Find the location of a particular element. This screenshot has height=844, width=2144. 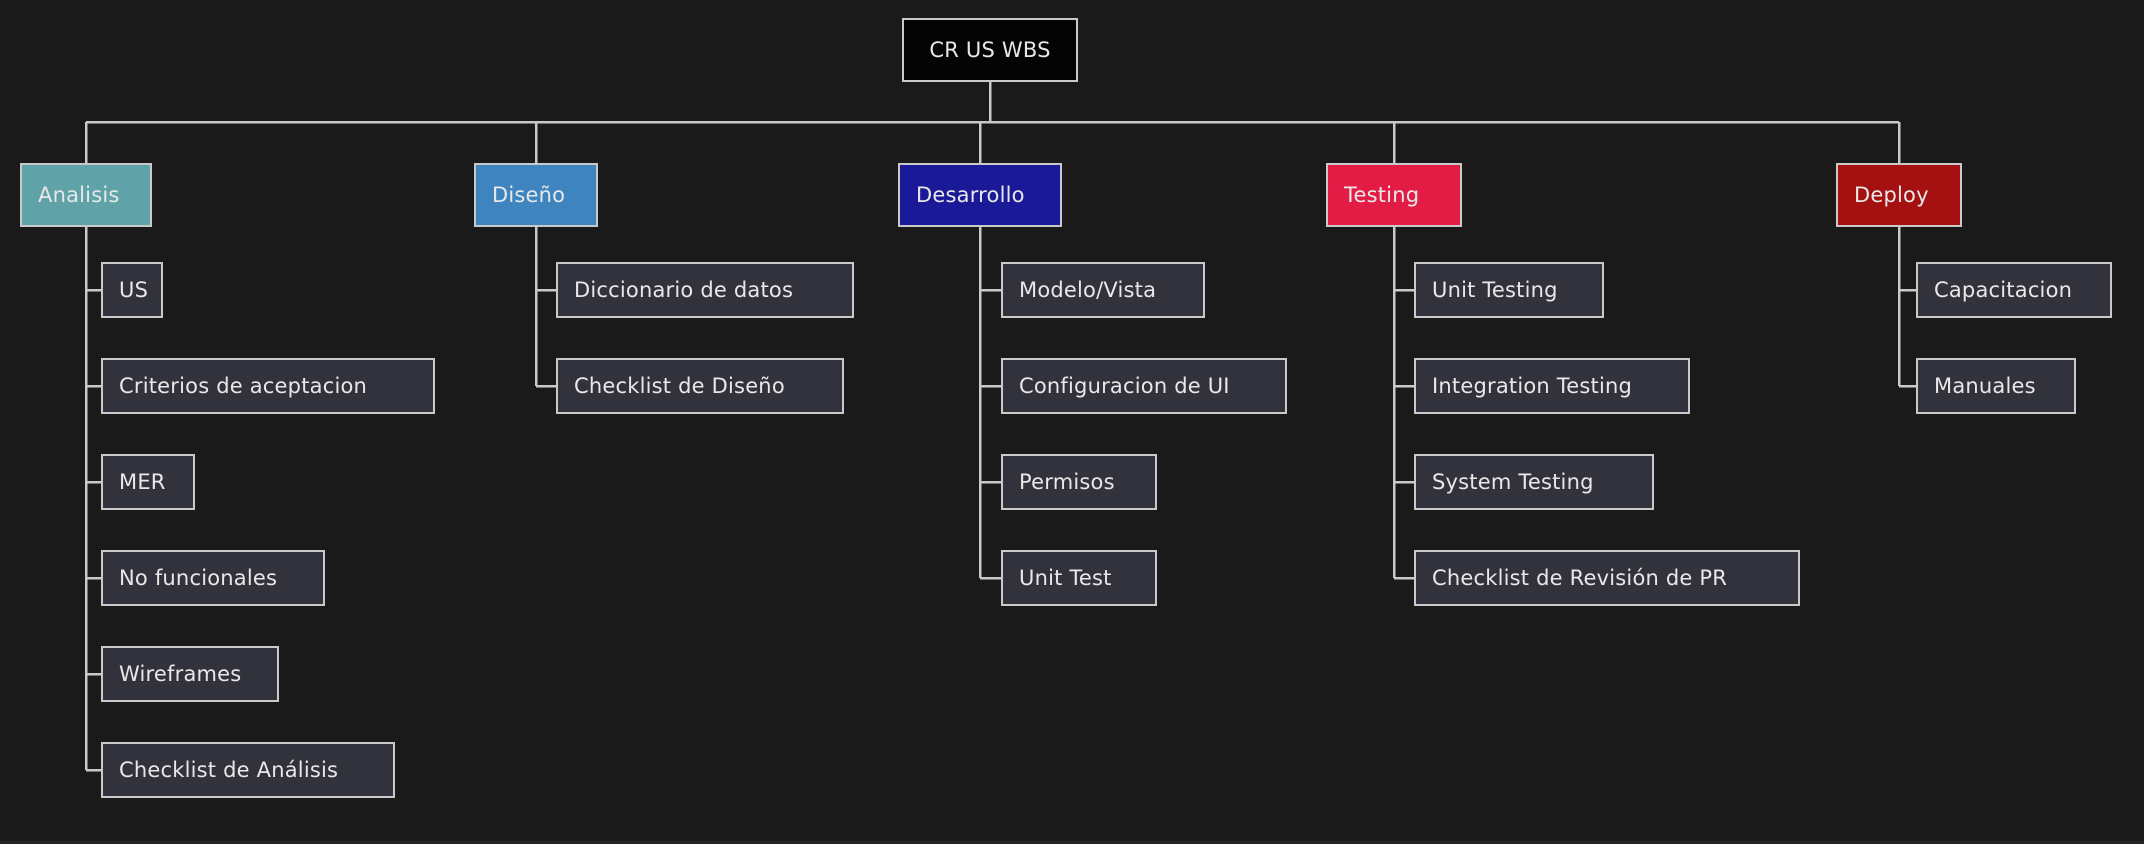

leaf-node-wireframes: Wireframes is located at coordinates (190, 674).